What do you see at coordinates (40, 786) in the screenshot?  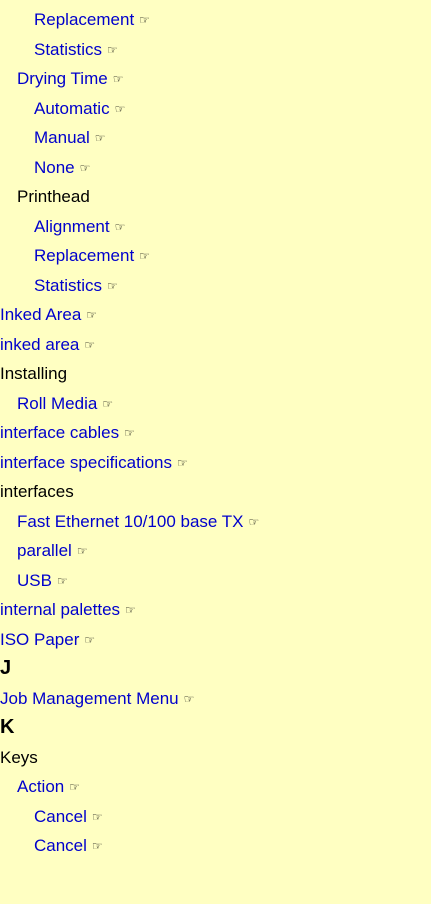 I see `index-entry-link: Action` at bounding box center [40, 786].